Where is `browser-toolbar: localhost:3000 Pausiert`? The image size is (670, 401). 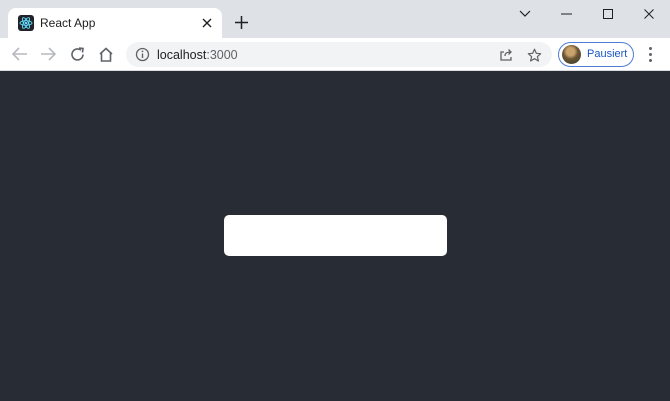
browser-toolbar: localhost:3000 Pausiert is located at coordinates (335, 54).